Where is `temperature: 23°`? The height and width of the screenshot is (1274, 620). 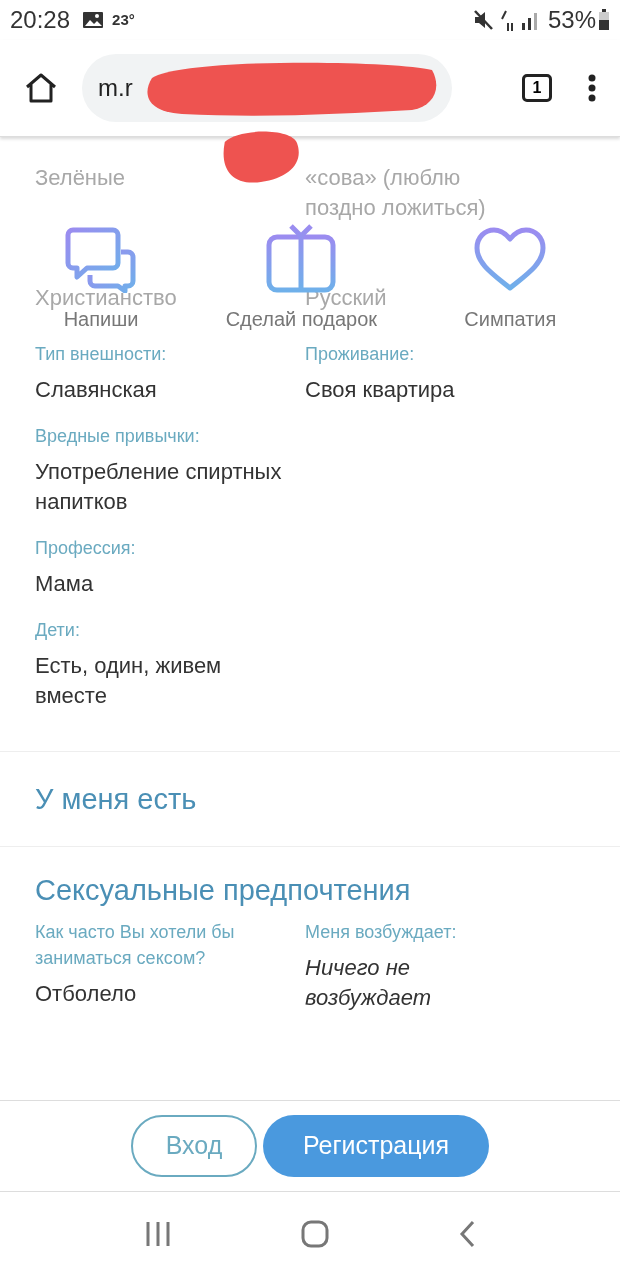 temperature: 23° is located at coordinates (123, 19).